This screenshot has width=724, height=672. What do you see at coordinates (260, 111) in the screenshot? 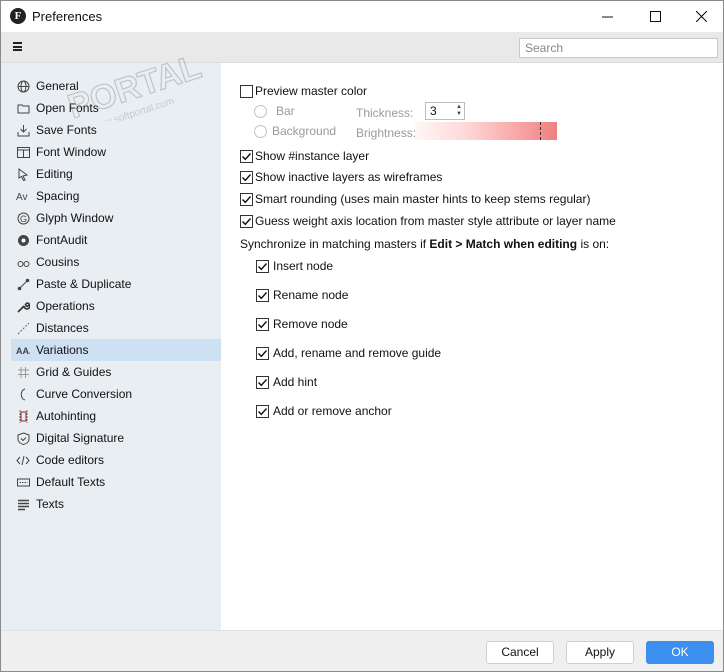
I see `bar-radio` at bounding box center [260, 111].